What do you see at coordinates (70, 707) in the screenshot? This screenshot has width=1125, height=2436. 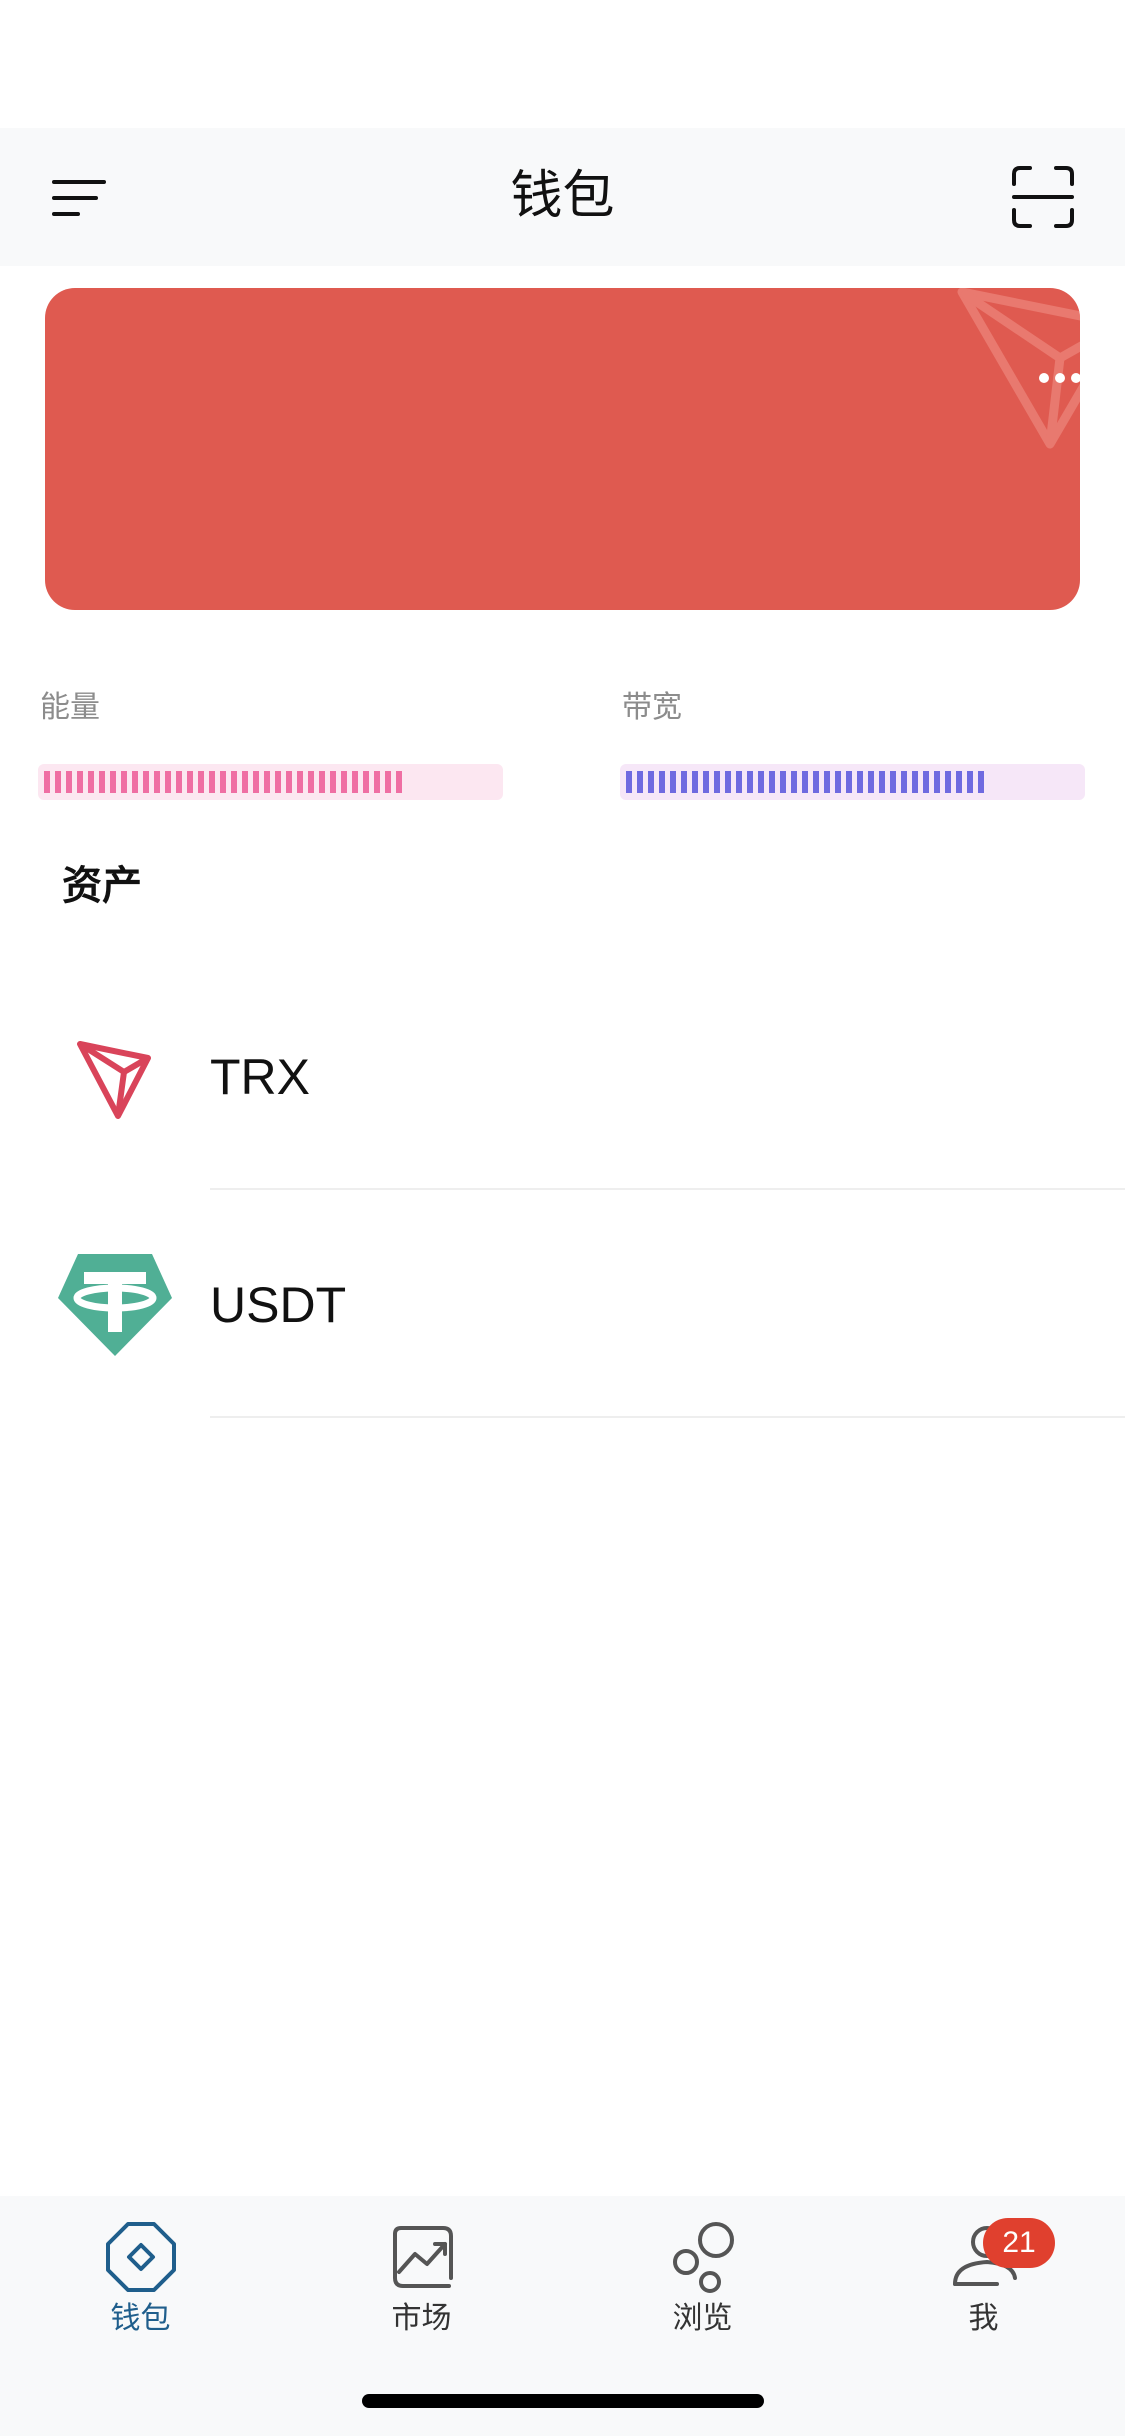 I see `energy-label: 能量` at bounding box center [70, 707].